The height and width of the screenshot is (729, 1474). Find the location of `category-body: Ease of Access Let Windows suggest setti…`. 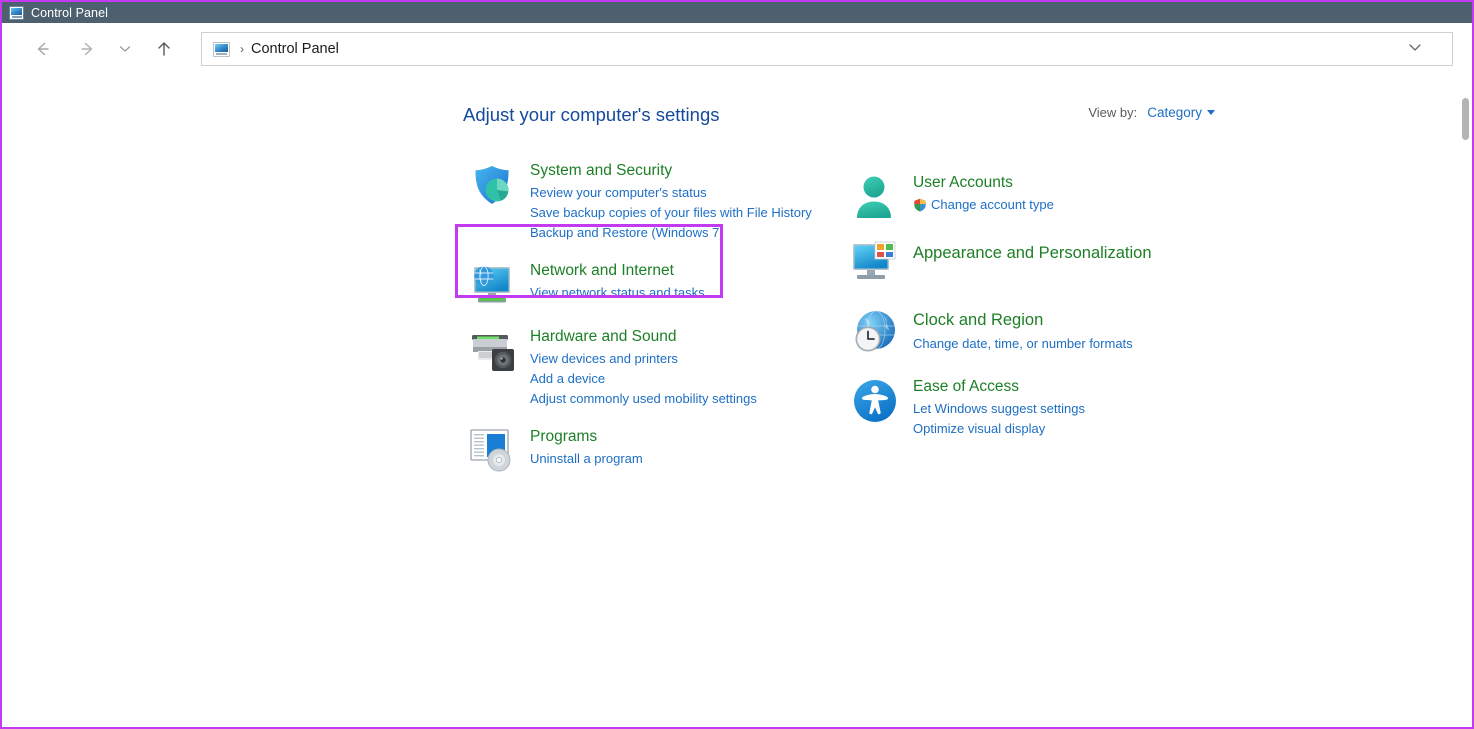

category-body: Ease of Access Let Windows suggest setti… is located at coordinates (1086, 407).